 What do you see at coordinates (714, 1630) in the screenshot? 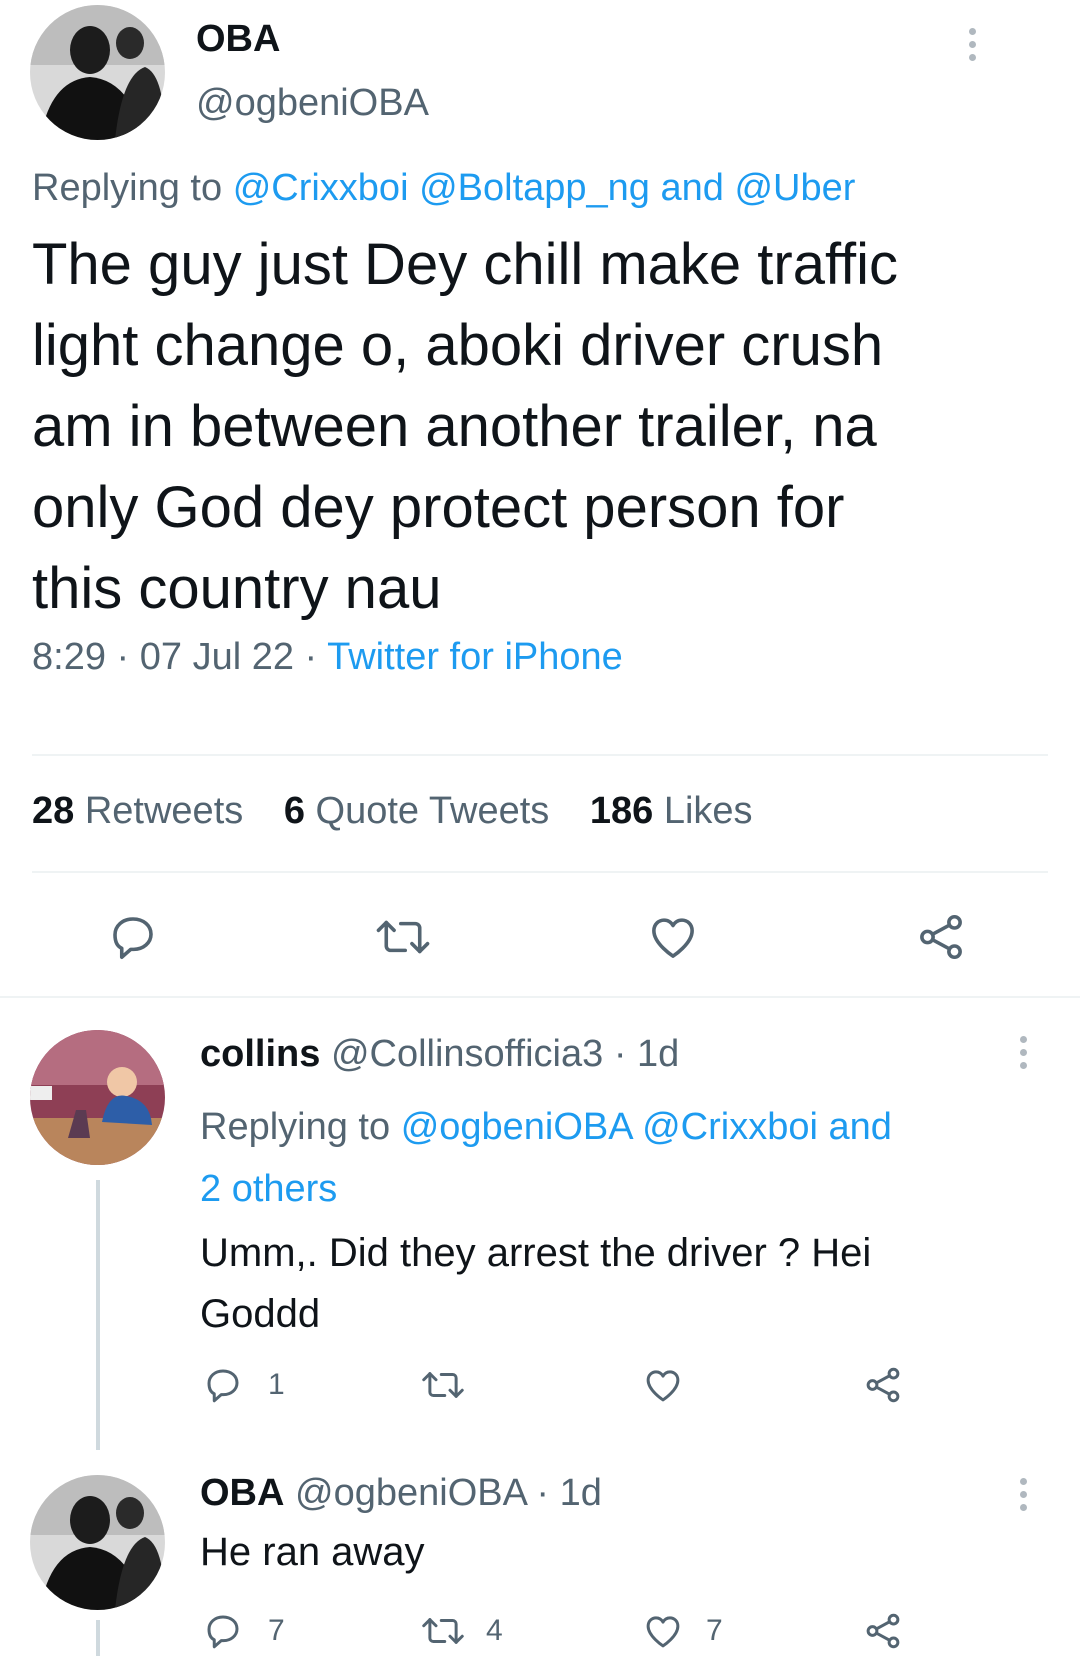
I see `like-count: 7` at bounding box center [714, 1630].